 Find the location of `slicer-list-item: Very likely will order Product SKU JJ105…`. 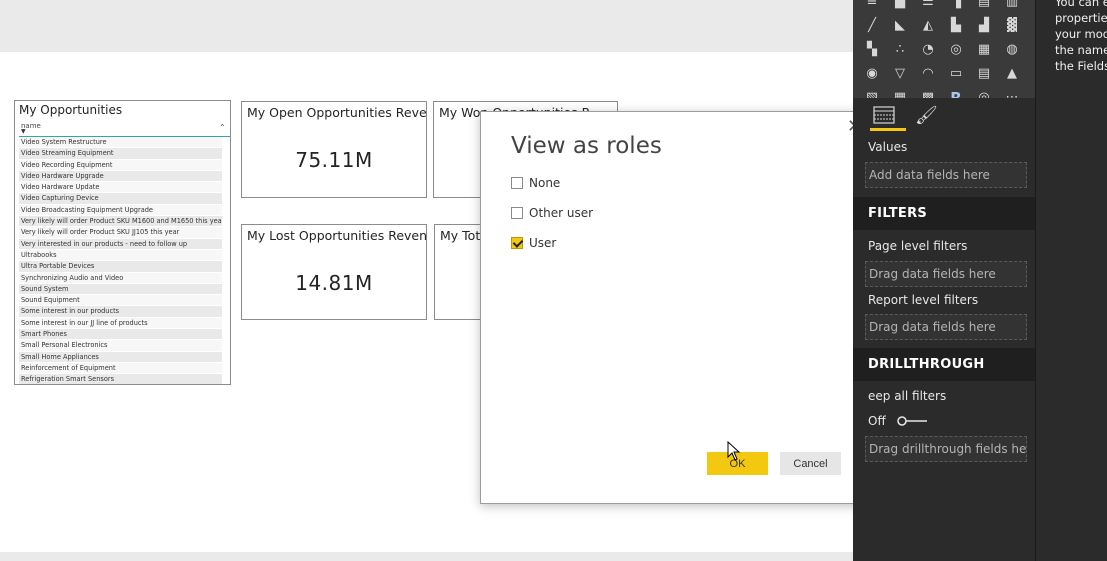

slicer-list-item: Very likely will order Product SKU JJ105… is located at coordinates (120, 233).